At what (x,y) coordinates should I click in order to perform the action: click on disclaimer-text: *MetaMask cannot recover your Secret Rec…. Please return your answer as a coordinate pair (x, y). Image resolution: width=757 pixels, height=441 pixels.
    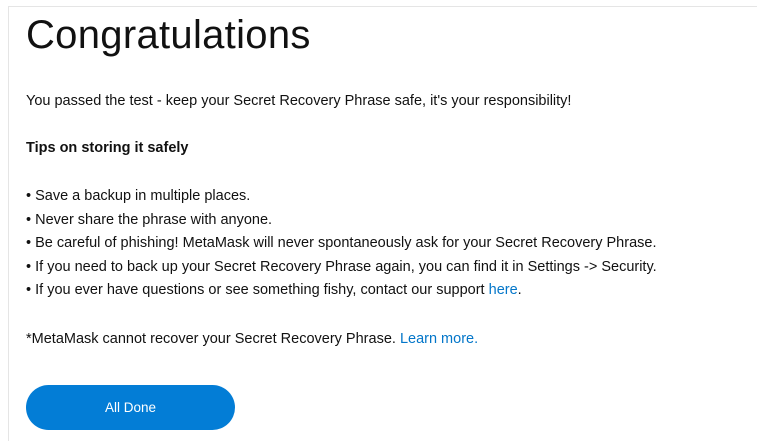
    Looking at the image, I should click on (213, 339).